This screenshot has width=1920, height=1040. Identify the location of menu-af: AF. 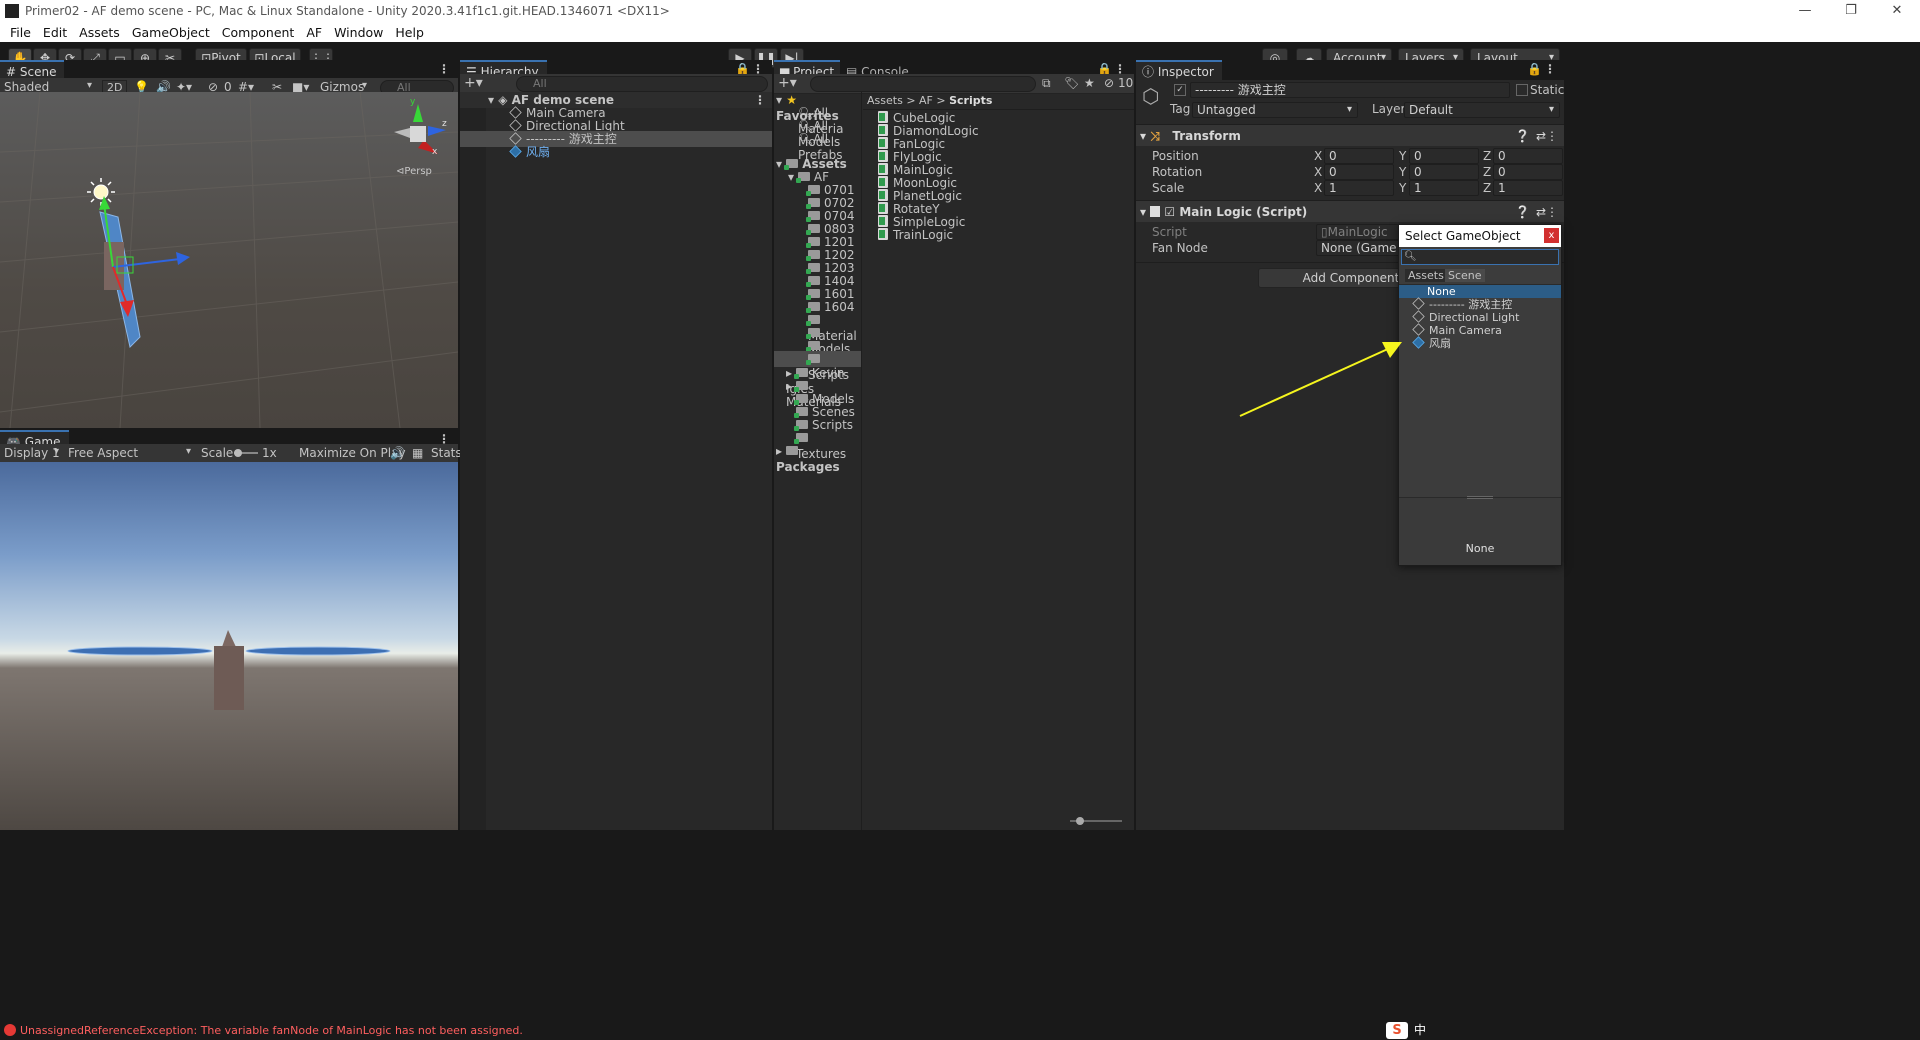
(314, 32).